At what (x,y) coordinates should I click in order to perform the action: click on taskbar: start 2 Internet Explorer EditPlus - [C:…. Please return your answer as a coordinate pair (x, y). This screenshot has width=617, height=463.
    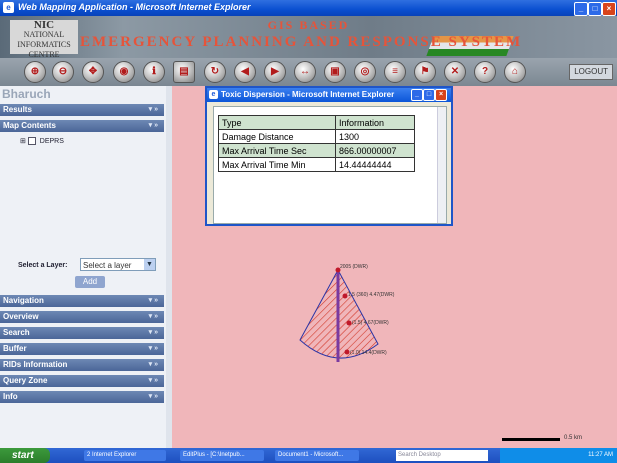
    Looking at the image, I should click on (308, 455).